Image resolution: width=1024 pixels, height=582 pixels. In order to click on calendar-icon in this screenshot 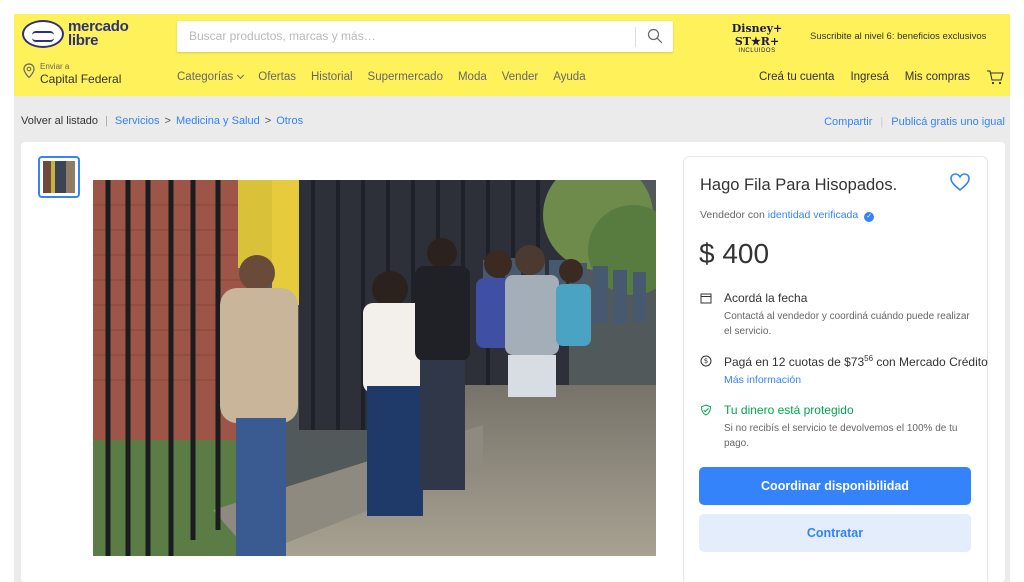, I will do `click(706, 298)`.